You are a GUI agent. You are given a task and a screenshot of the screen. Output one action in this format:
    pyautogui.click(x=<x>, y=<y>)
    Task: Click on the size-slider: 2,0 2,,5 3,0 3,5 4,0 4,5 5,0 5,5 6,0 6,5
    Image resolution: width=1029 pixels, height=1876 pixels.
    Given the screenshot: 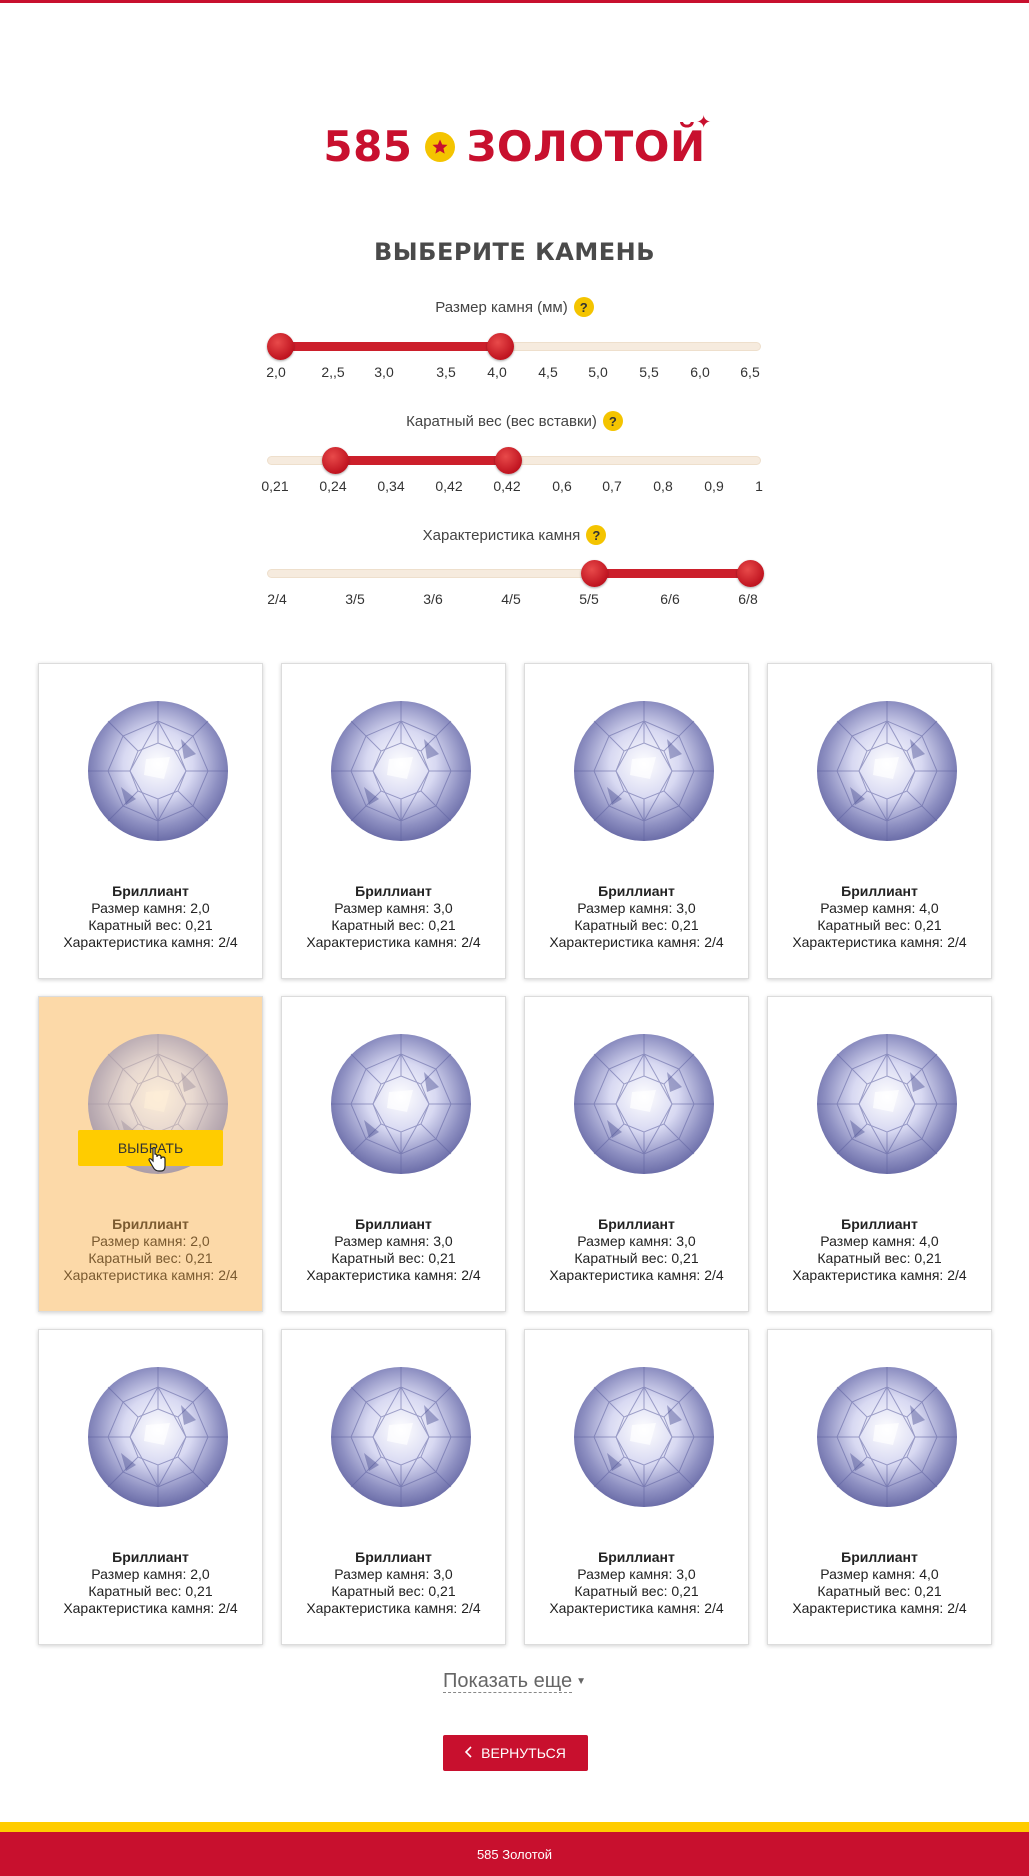 What is the action you would take?
    pyautogui.click(x=513, y=353)
    